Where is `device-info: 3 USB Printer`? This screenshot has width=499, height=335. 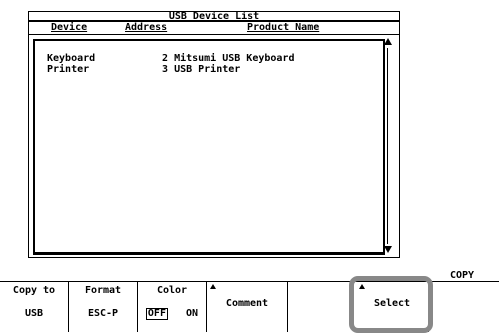
device-info: 3 USB Printer is located at coordinates (201, 69).